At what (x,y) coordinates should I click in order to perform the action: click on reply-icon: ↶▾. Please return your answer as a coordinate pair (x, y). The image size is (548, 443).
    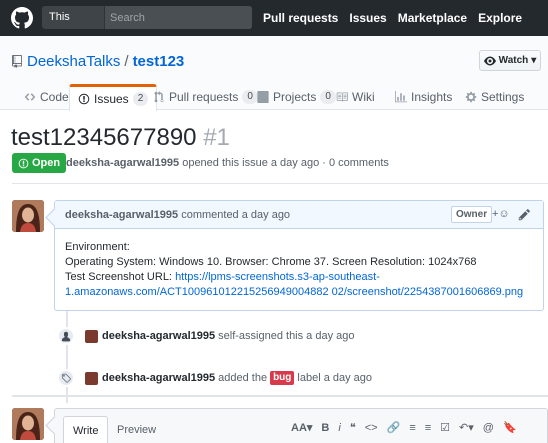
    Looking at the image, I should click on (466, 427).